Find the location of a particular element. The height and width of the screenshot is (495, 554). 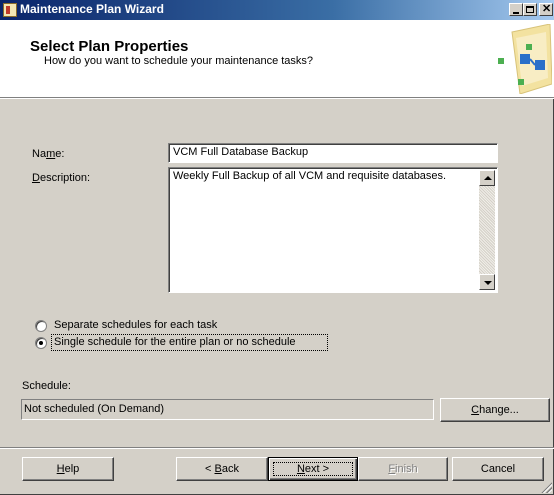

arrow-down-icon is located at coordinates (488, 283).